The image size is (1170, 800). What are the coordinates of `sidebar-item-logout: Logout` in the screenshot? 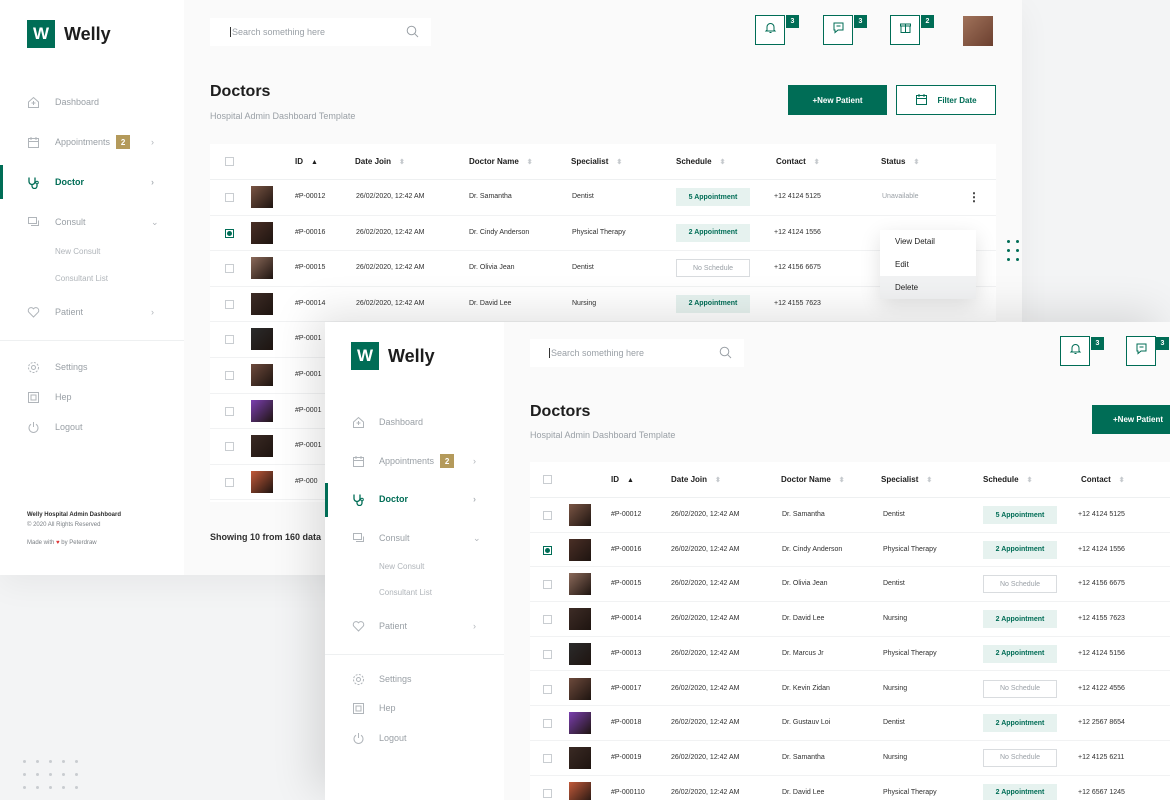 It's located at (92, 427).